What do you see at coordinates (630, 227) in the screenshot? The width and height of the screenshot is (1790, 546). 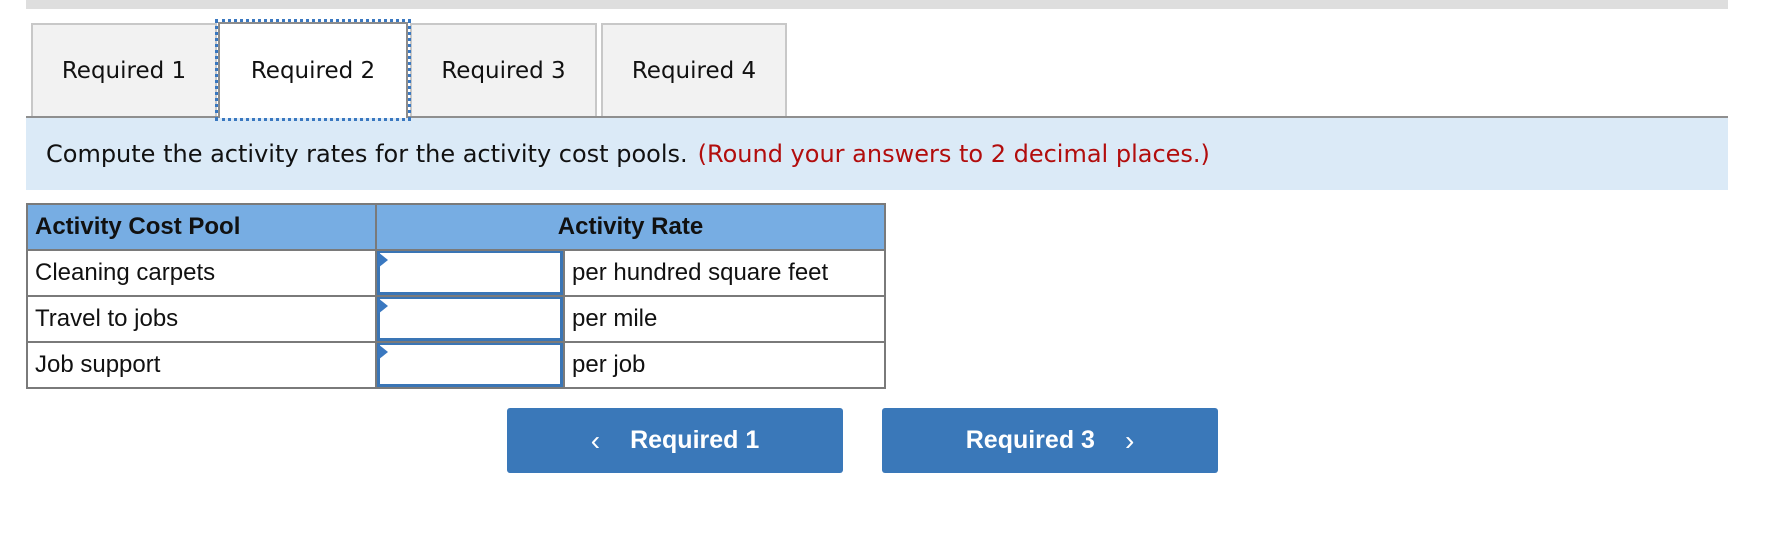 I see `header-activity-rate: Activity Rate` at bounding box center [630, 227].